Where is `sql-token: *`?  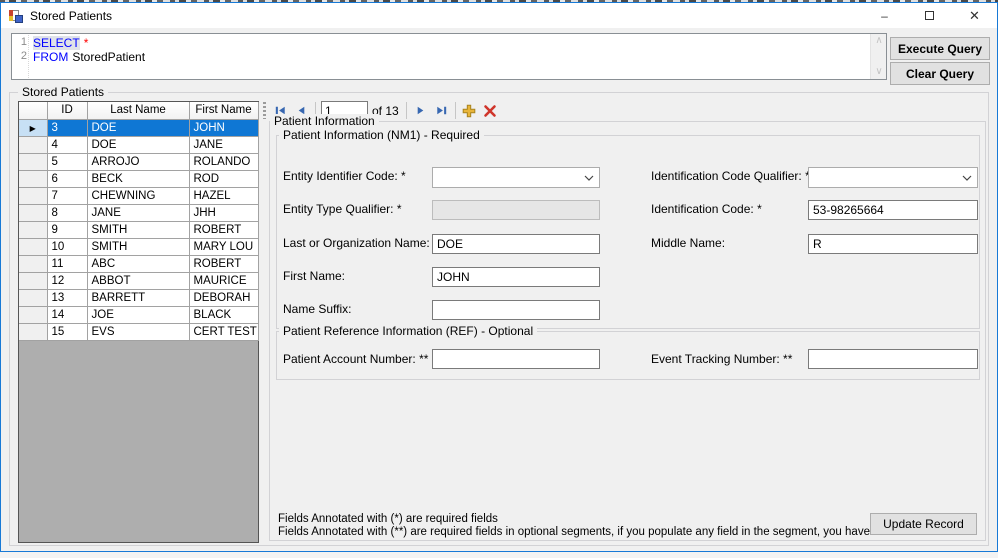
sql-token: * is located at coordinates (86, 43).